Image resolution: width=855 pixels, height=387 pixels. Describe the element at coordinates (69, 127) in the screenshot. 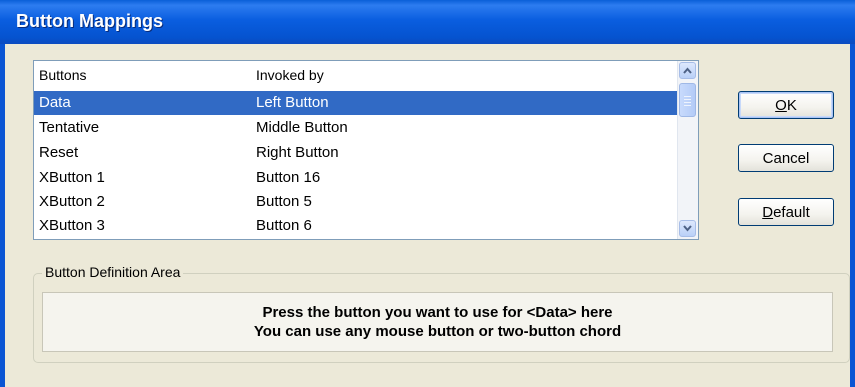

I see `button-name: Tentative` at that location.